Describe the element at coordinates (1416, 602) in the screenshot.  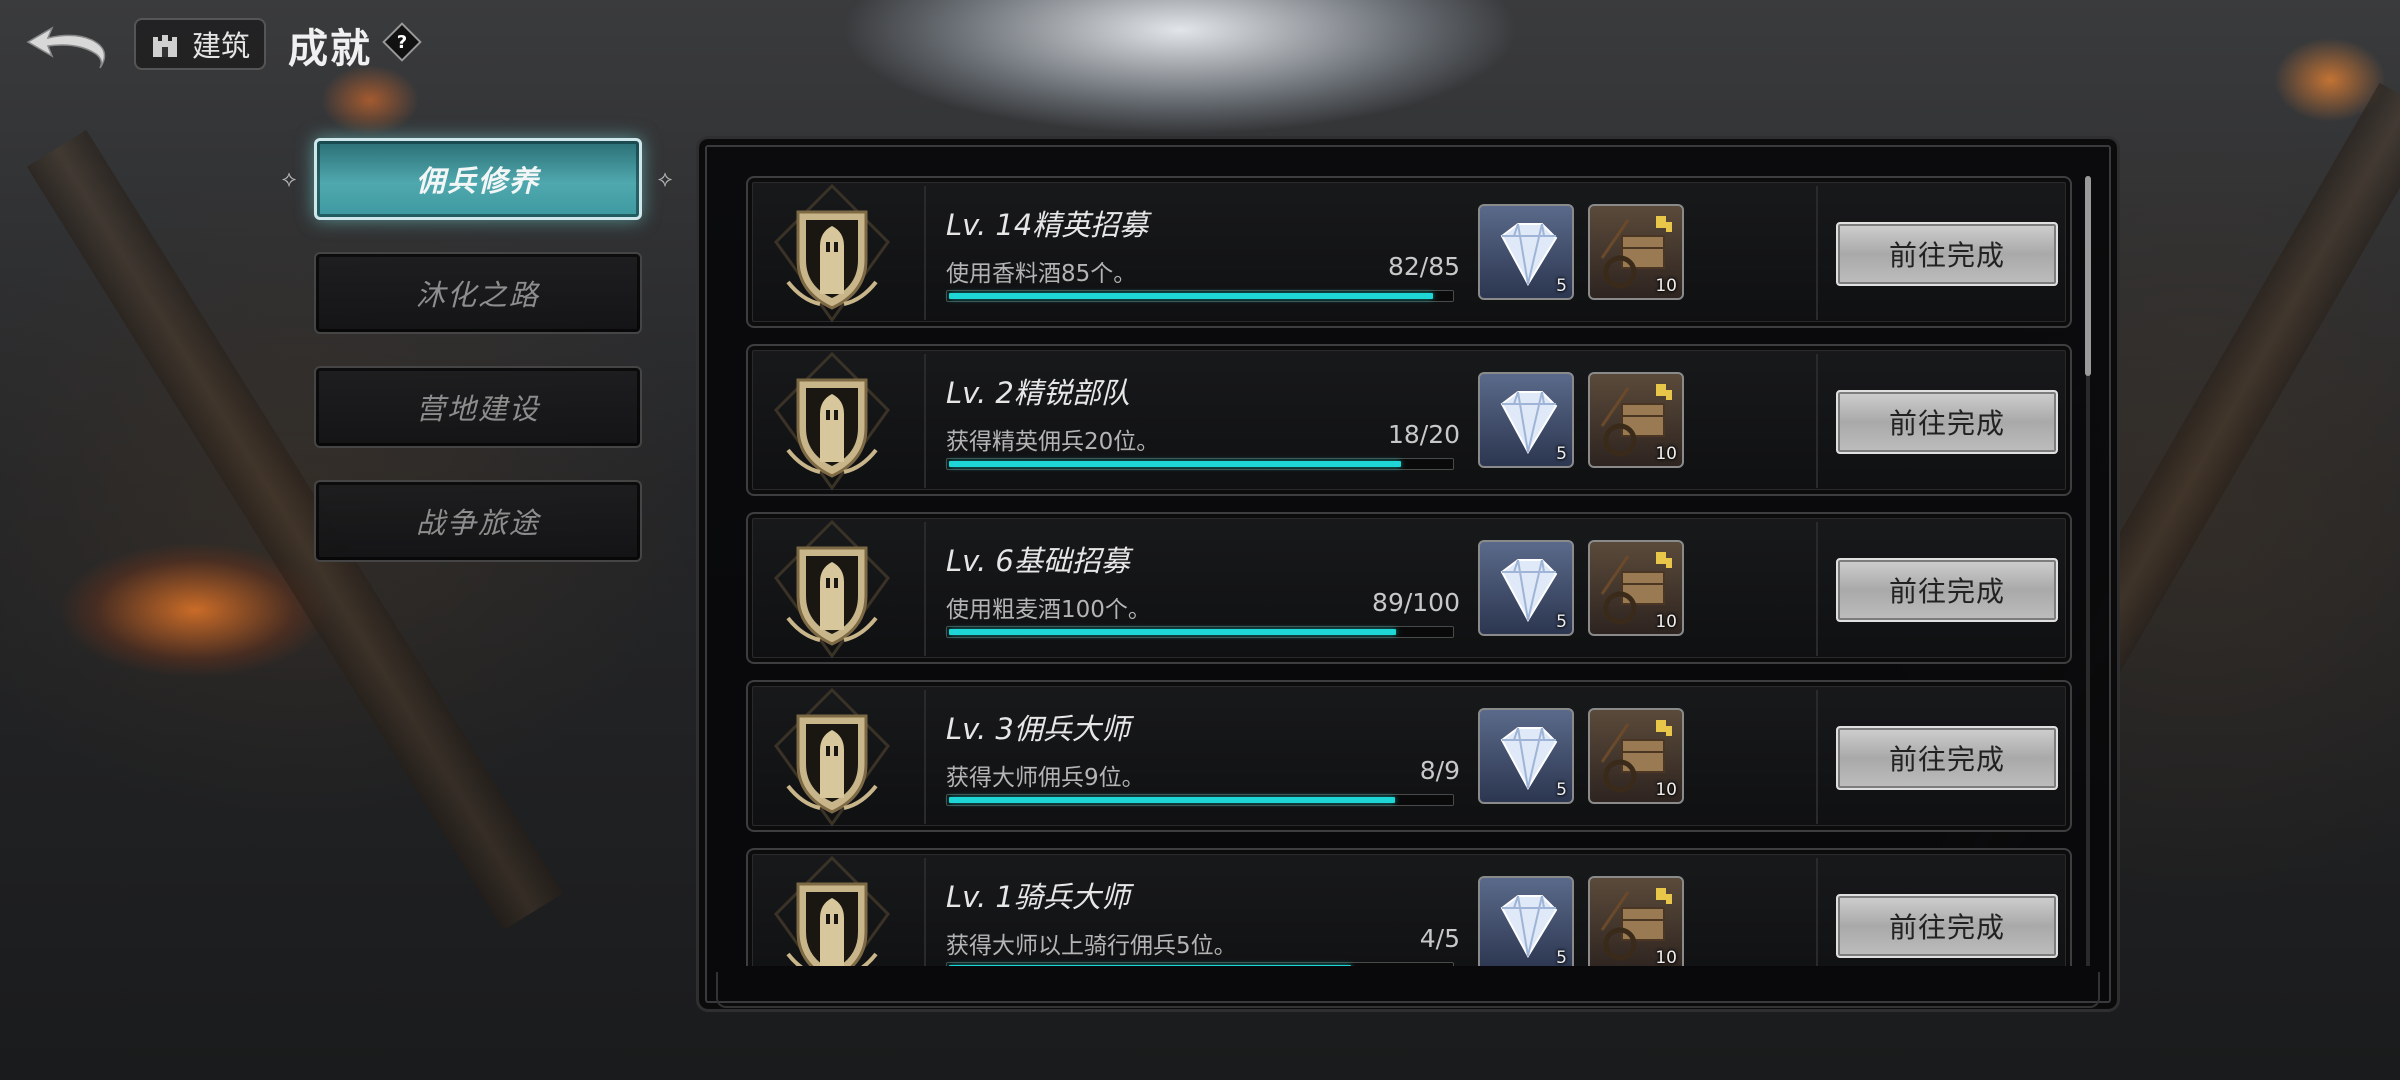
I see `progress-count: 89/100` at that location.